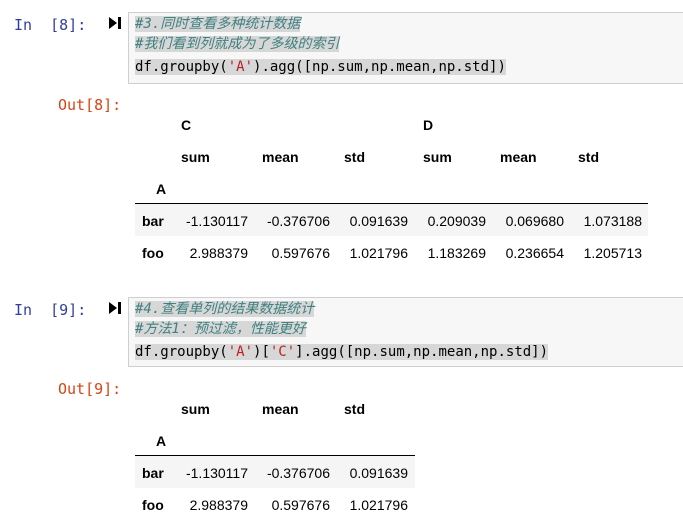  I want to click on code-comment-line: #3.同时查看多种统计数据, so click(218, 24).